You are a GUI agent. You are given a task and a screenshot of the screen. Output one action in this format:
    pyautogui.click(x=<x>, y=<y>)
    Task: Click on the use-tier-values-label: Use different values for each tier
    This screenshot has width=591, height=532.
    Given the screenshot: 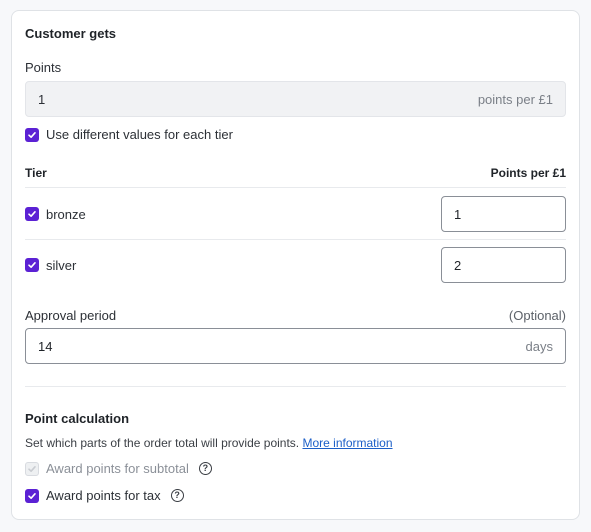 What is the action you would take?
    pyautogui.click(x=139, y=134)
    